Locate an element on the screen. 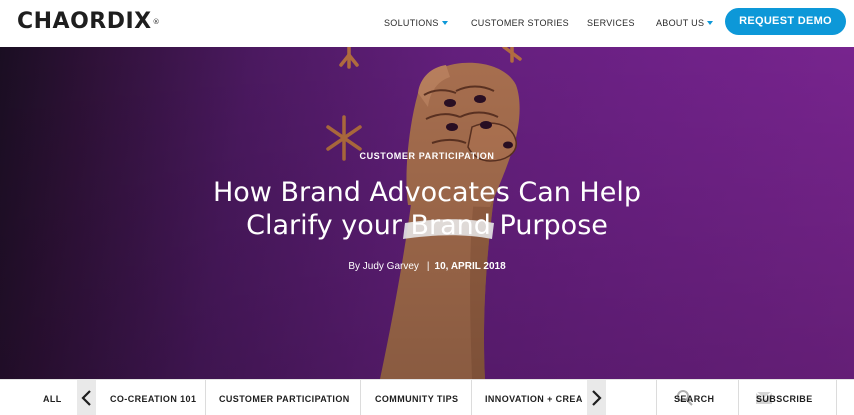  post-date: 10, APRIL 2018 is located at coordinates (470, 266).